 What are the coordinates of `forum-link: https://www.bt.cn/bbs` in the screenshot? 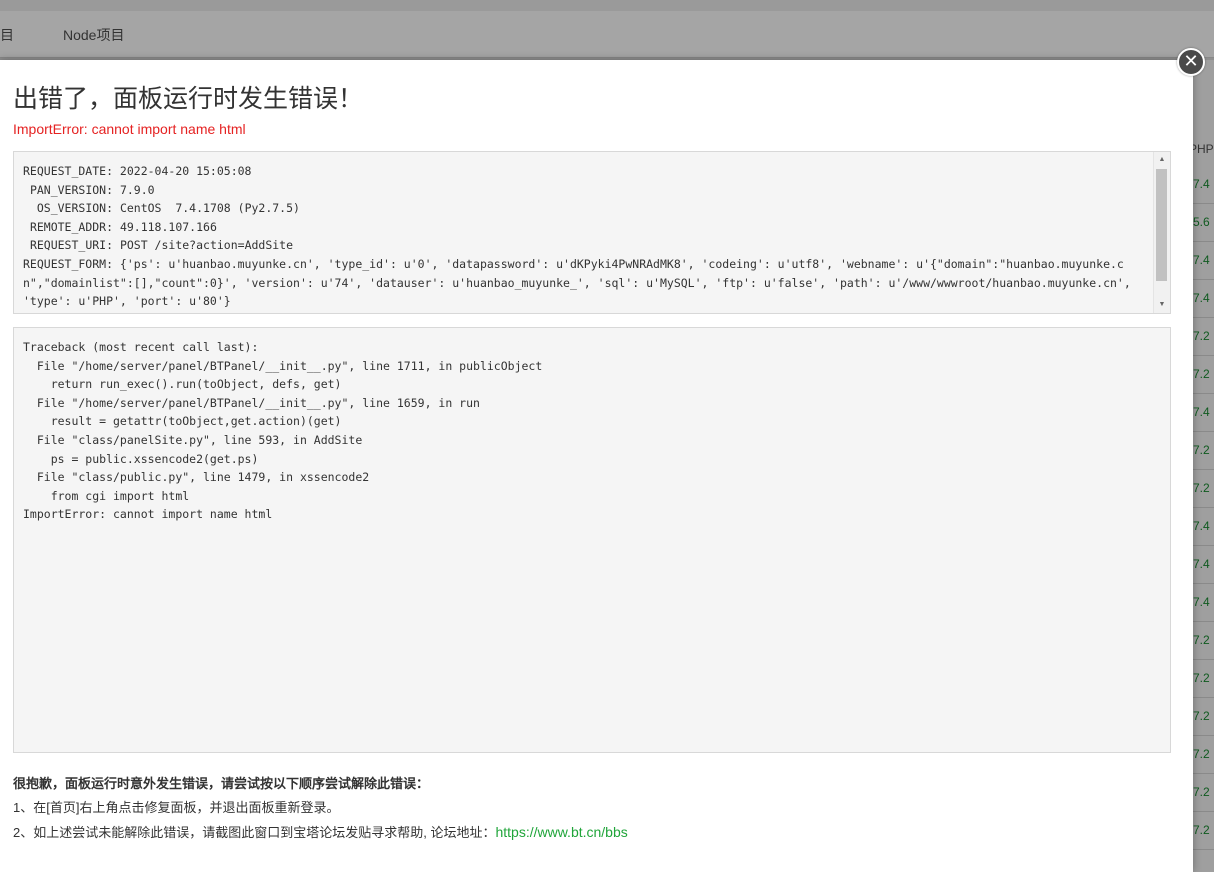 It's located at (561, 832).